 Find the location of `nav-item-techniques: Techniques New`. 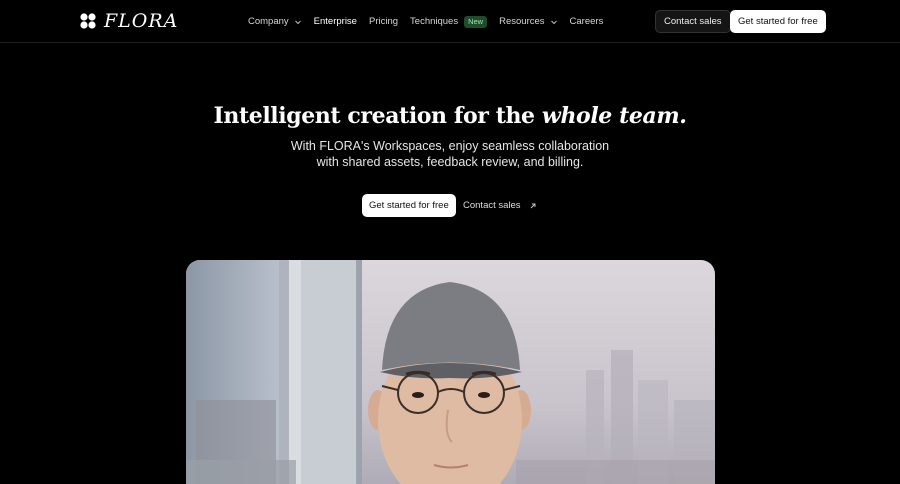

nav-item-techniques: Techniques New is located at coordinates (449, 21).